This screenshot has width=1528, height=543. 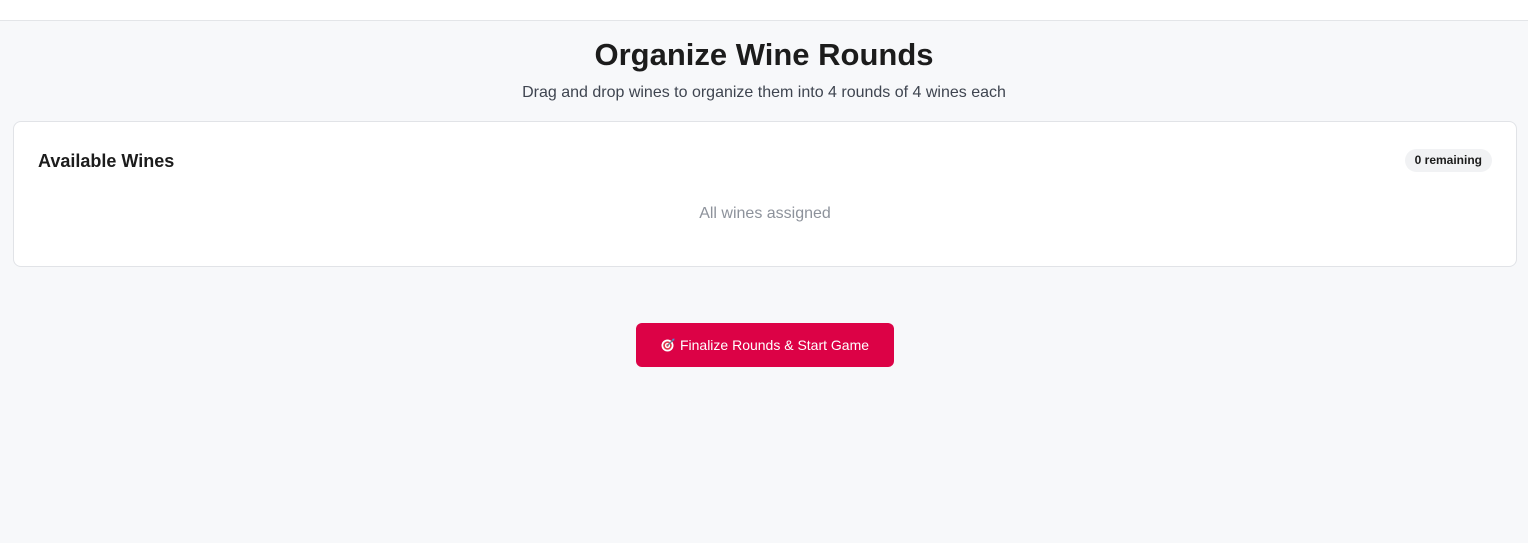 I want to click on top-bar, so click(x=764, y=10).